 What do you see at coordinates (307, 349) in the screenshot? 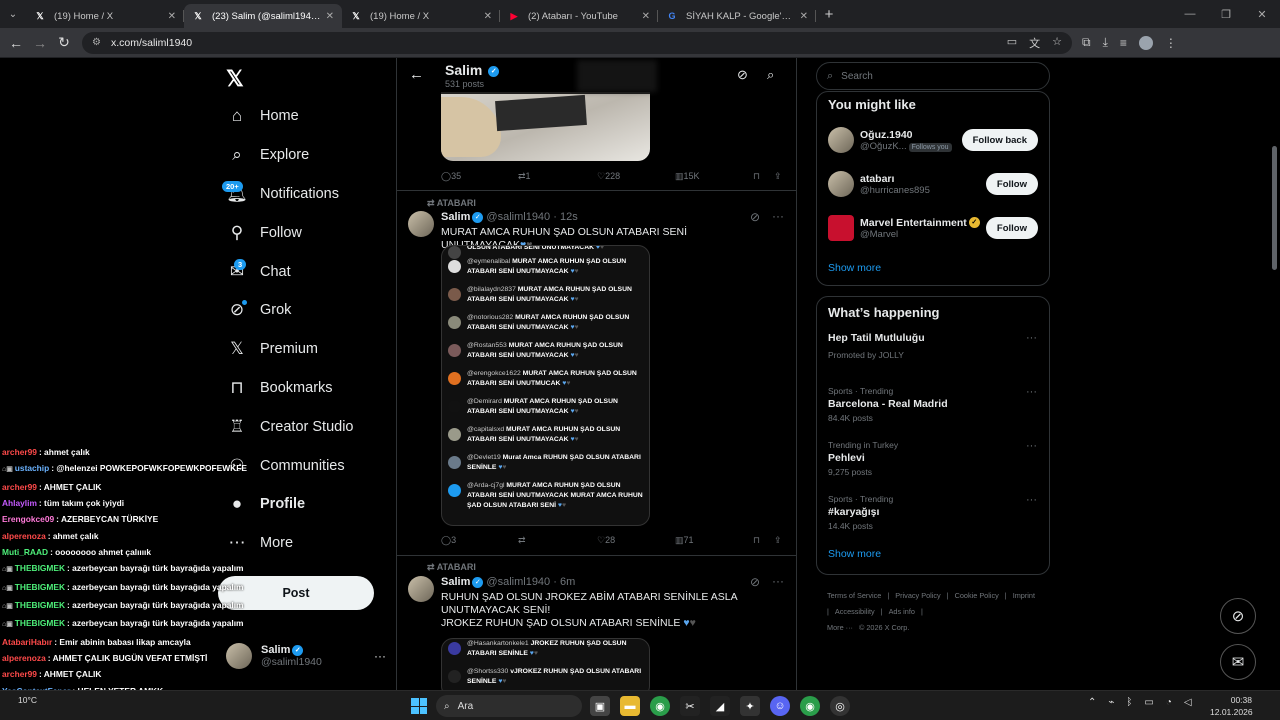
I see `nav-item-premium: 𝕏 Premium` at bounding box center [307, 349].